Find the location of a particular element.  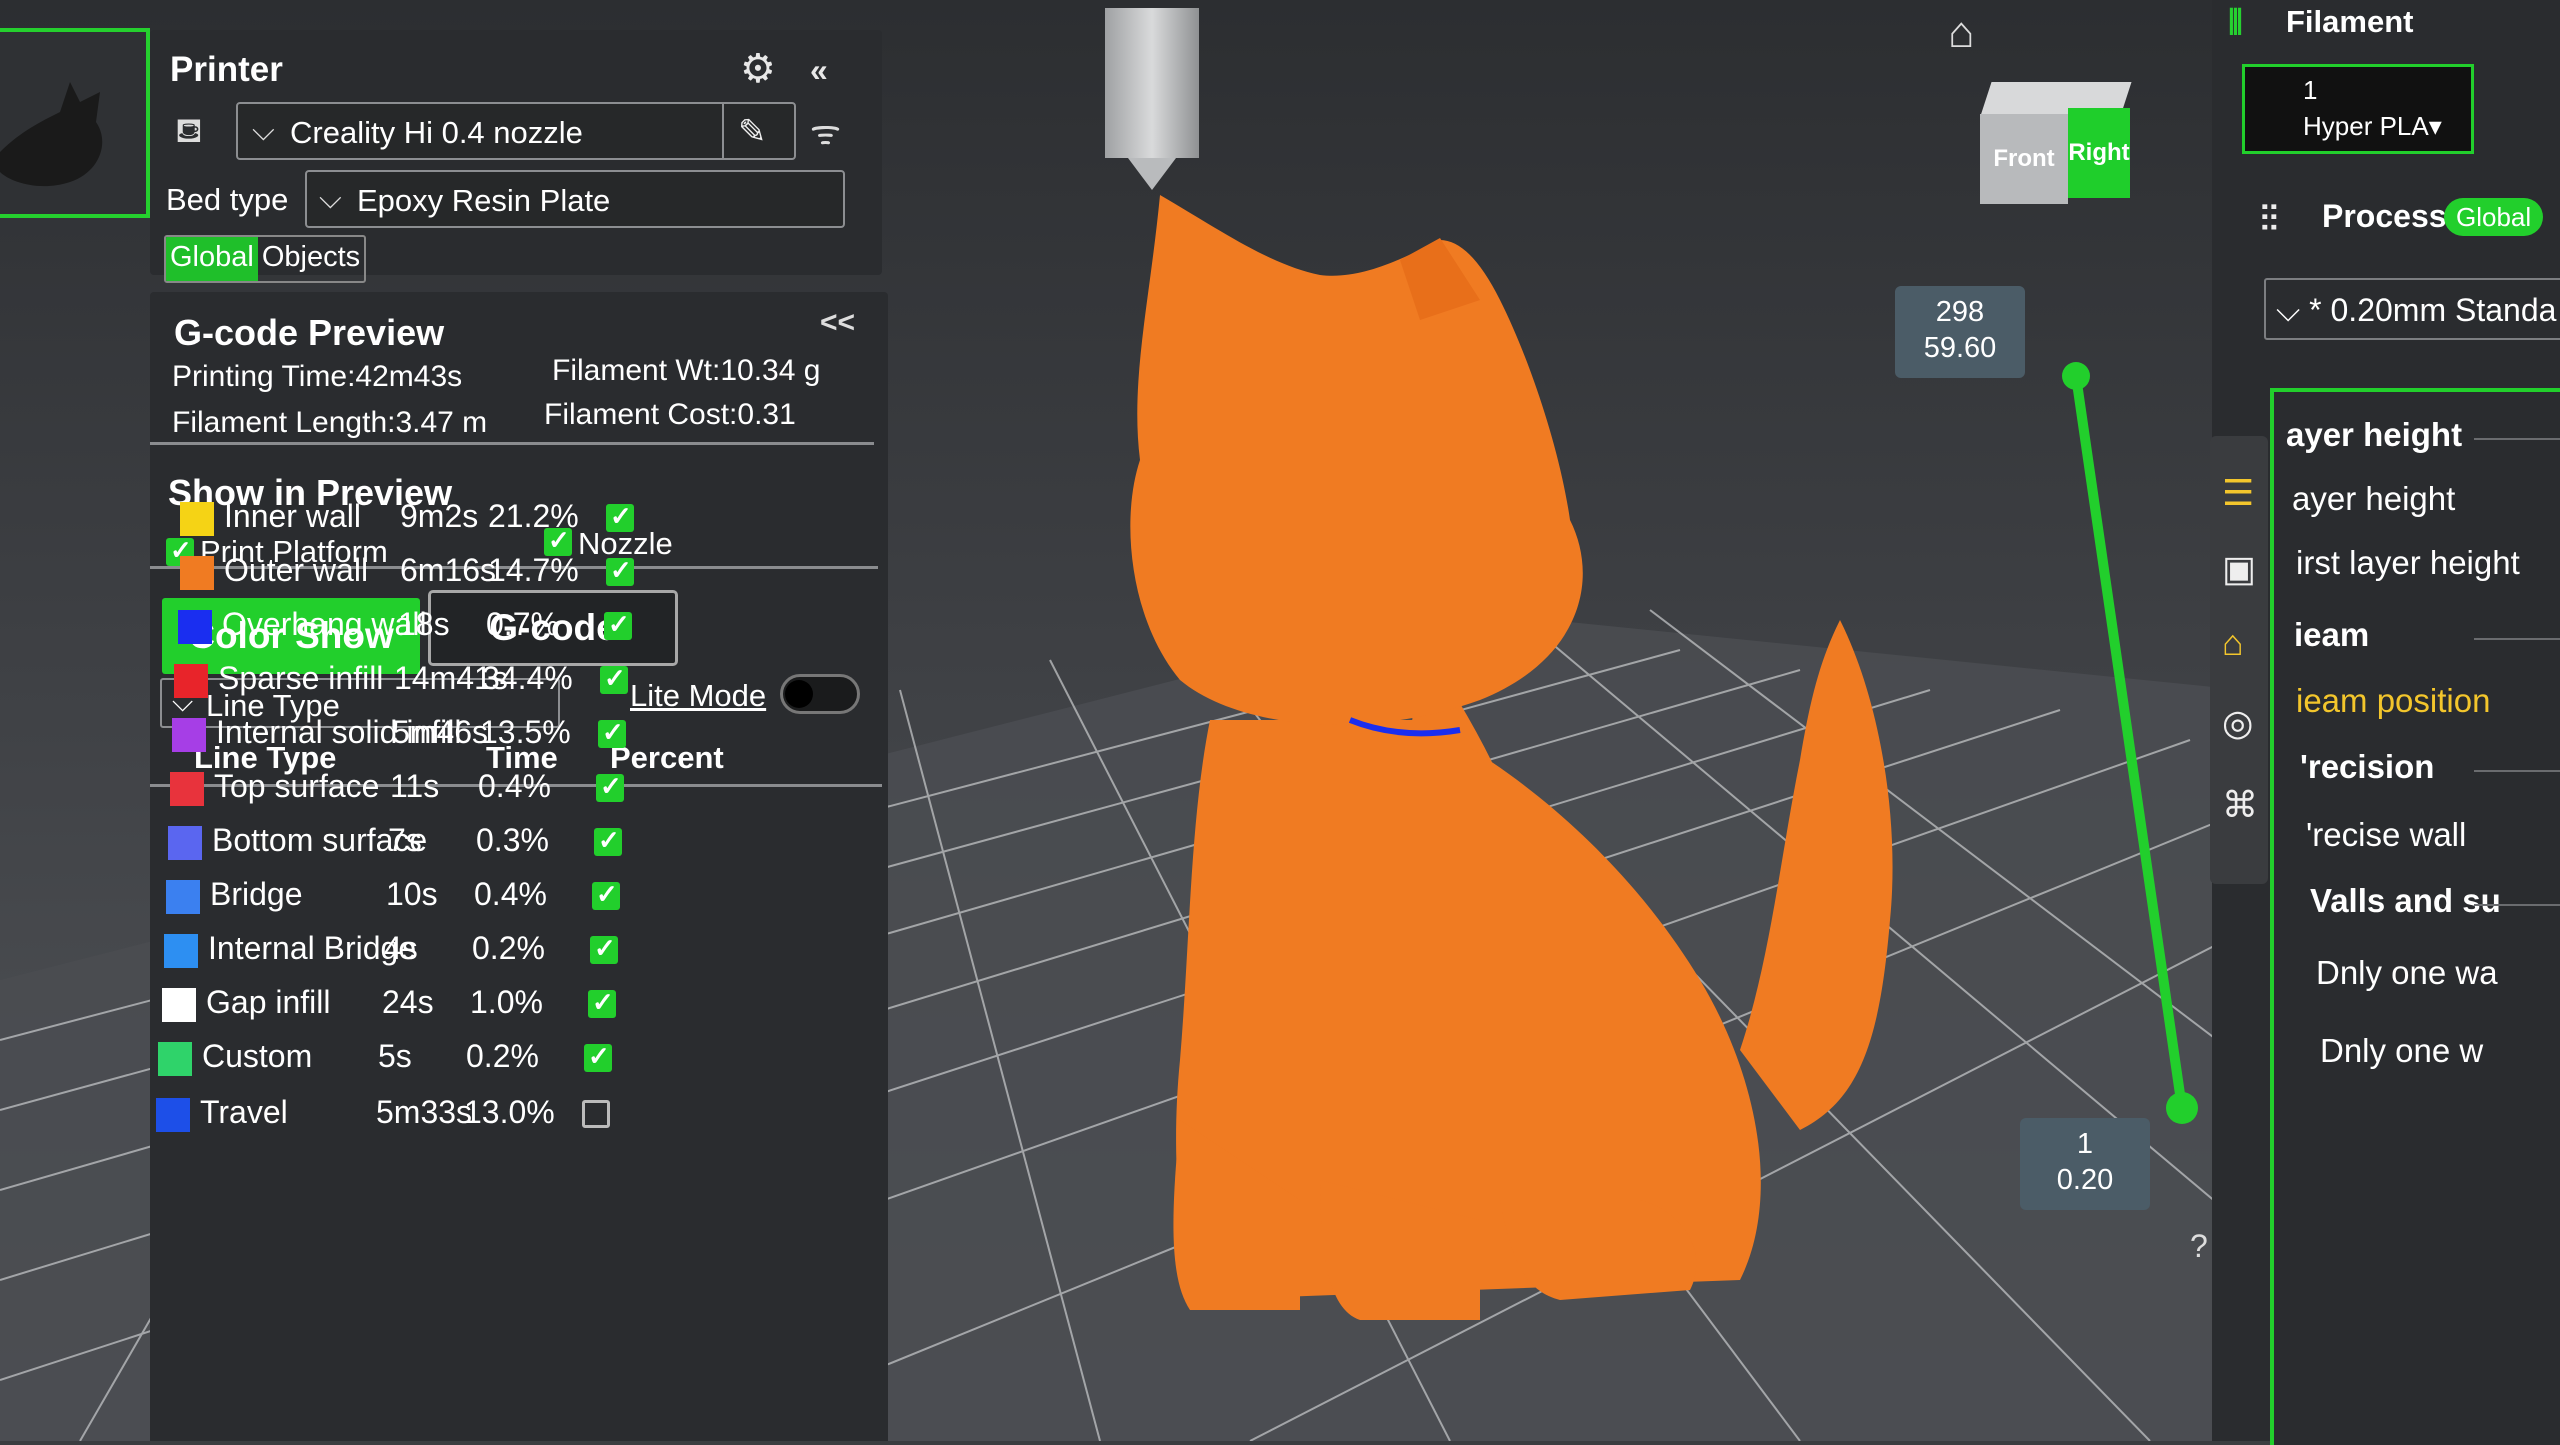

settings-category-toolbar: ☰ ▣ ⌂ ◎ ⌘ is located at coordinates (2239, 660).